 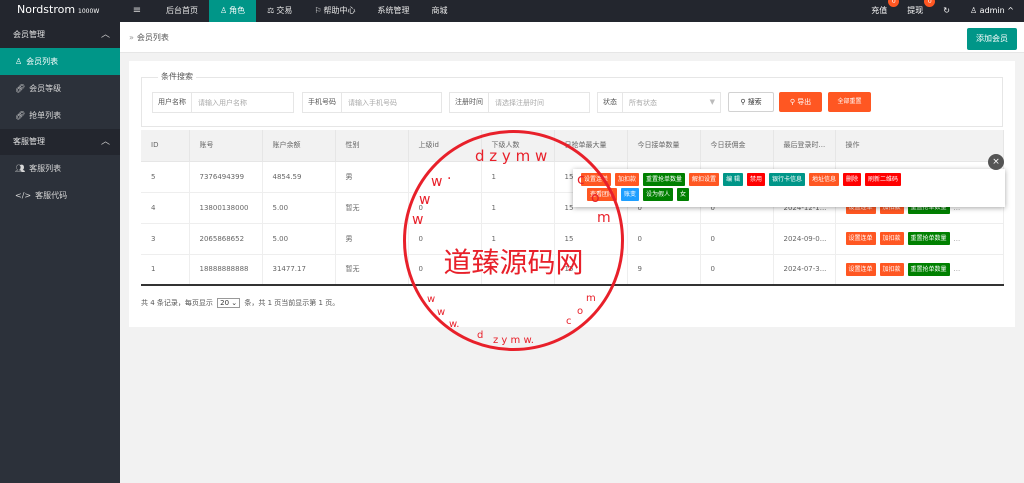 What do you see at coordinates (630, 194) in the screenshot?
I see `popup-account-changes-button: 账变` at bounding box center [630, 194].